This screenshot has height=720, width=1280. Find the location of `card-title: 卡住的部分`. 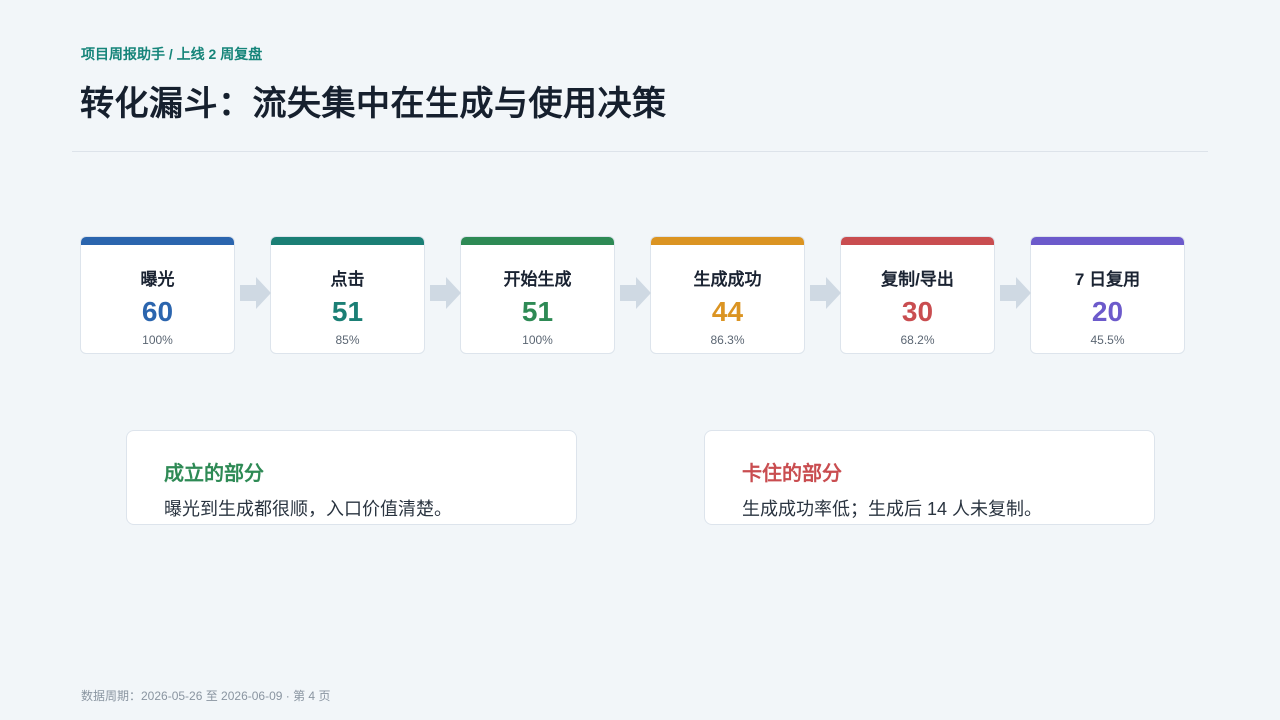

card-title: 卡住的部分 is located at coordinates (792, 474).